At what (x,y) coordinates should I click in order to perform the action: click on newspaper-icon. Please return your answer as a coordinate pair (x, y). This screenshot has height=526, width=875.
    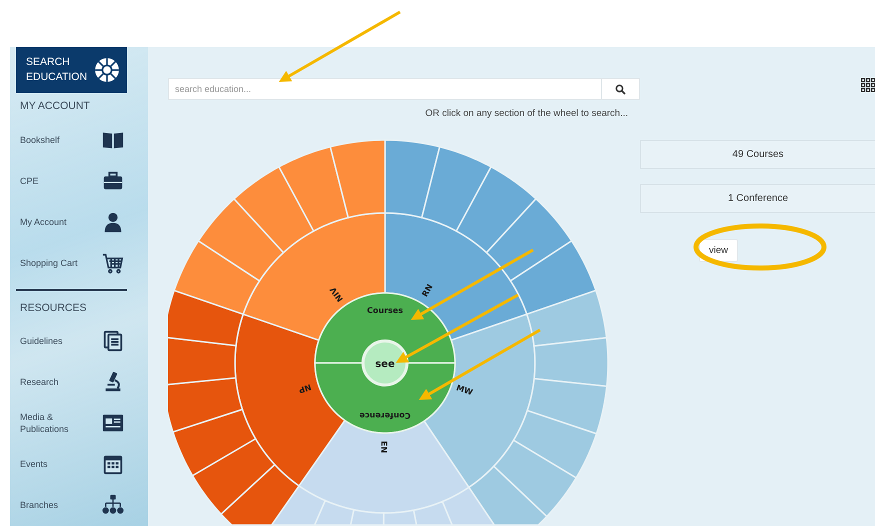
    Looking at the image, I should click on (113, 423).